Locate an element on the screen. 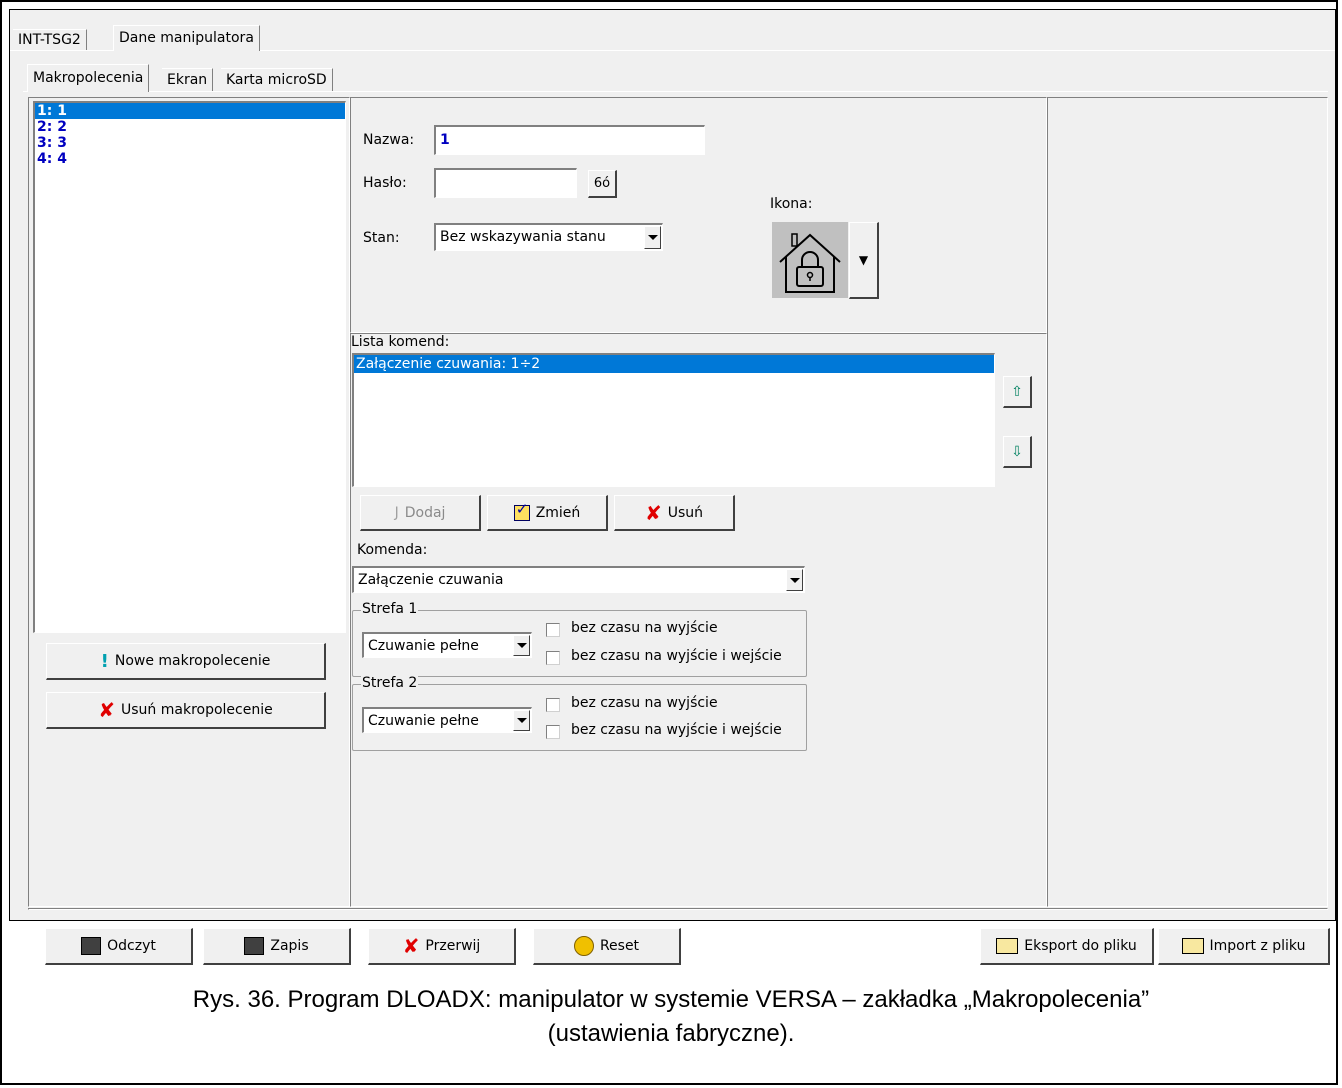 The width and height of the screenshot is (1342, 1088). state-value: Bez wskazywania stanu is located at coordinates (523, 237).